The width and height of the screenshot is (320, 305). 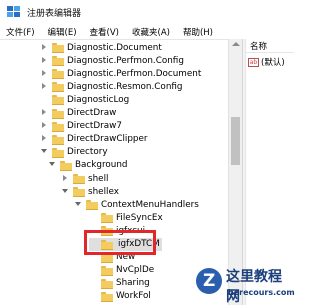 I want to click on column-header-name: 名称, so click(x=270, y=46).